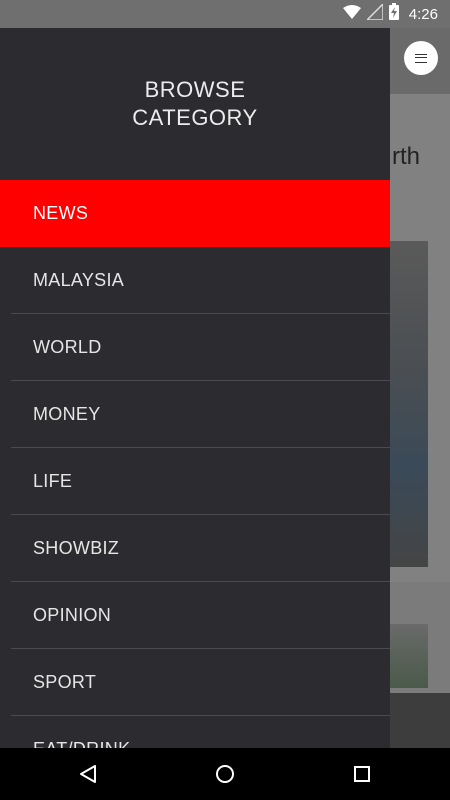 The height and width of the screenshot is (800, 450). What do you see at coordinates (81, 743) in the screenshot?
I see `drawer-item-label: EAT/DRINK` at bounding box center [81, 743].